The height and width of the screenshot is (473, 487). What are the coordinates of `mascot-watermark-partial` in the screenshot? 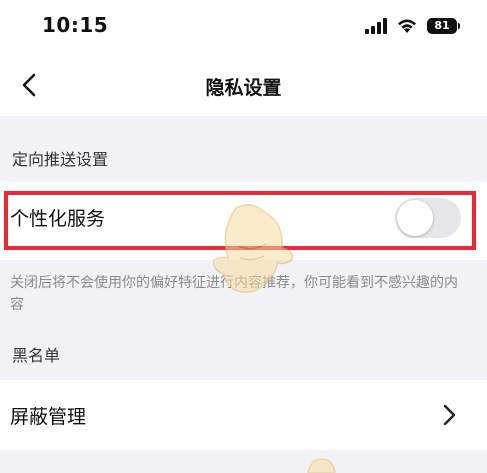 It's located at (321, 465).